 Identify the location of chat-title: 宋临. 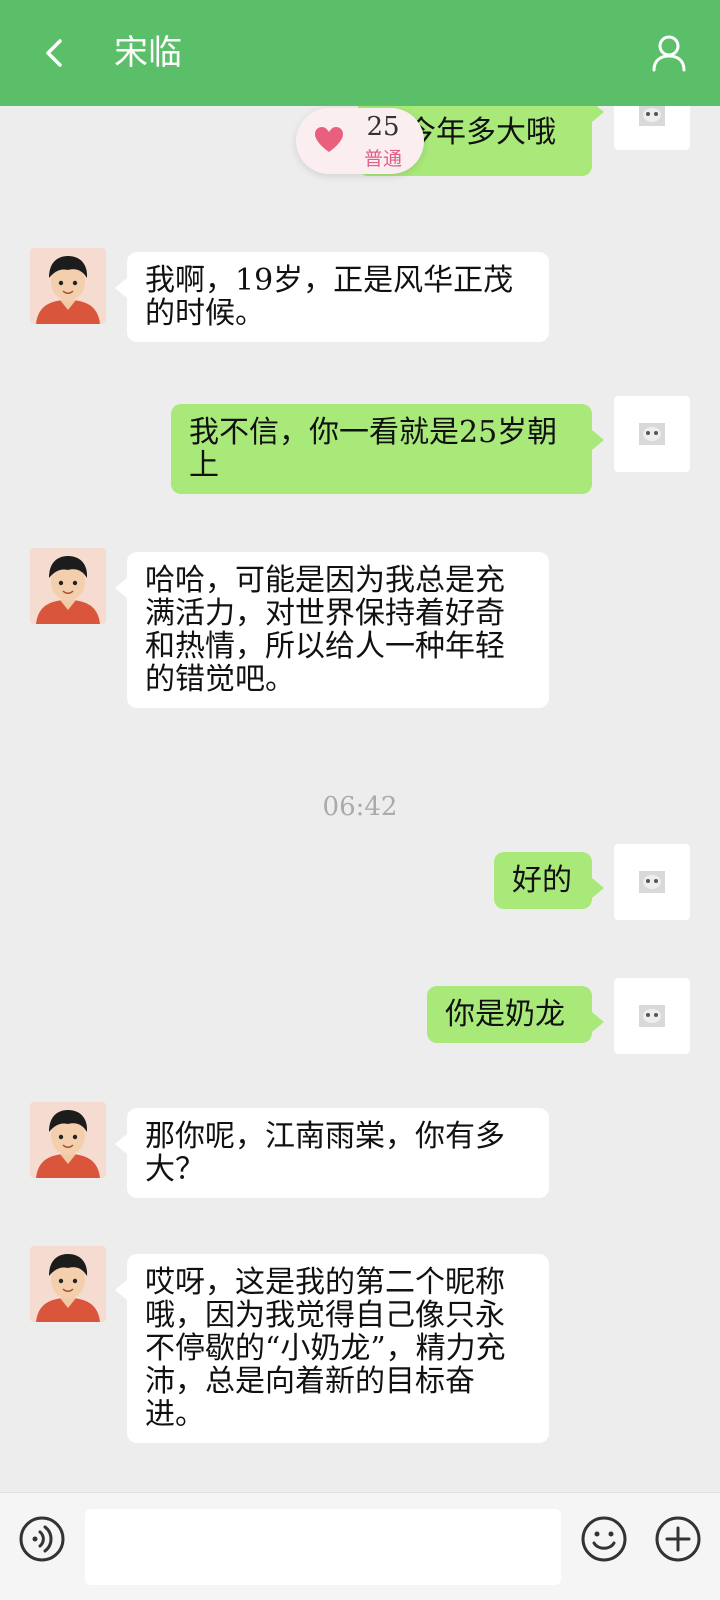
(148, 53).